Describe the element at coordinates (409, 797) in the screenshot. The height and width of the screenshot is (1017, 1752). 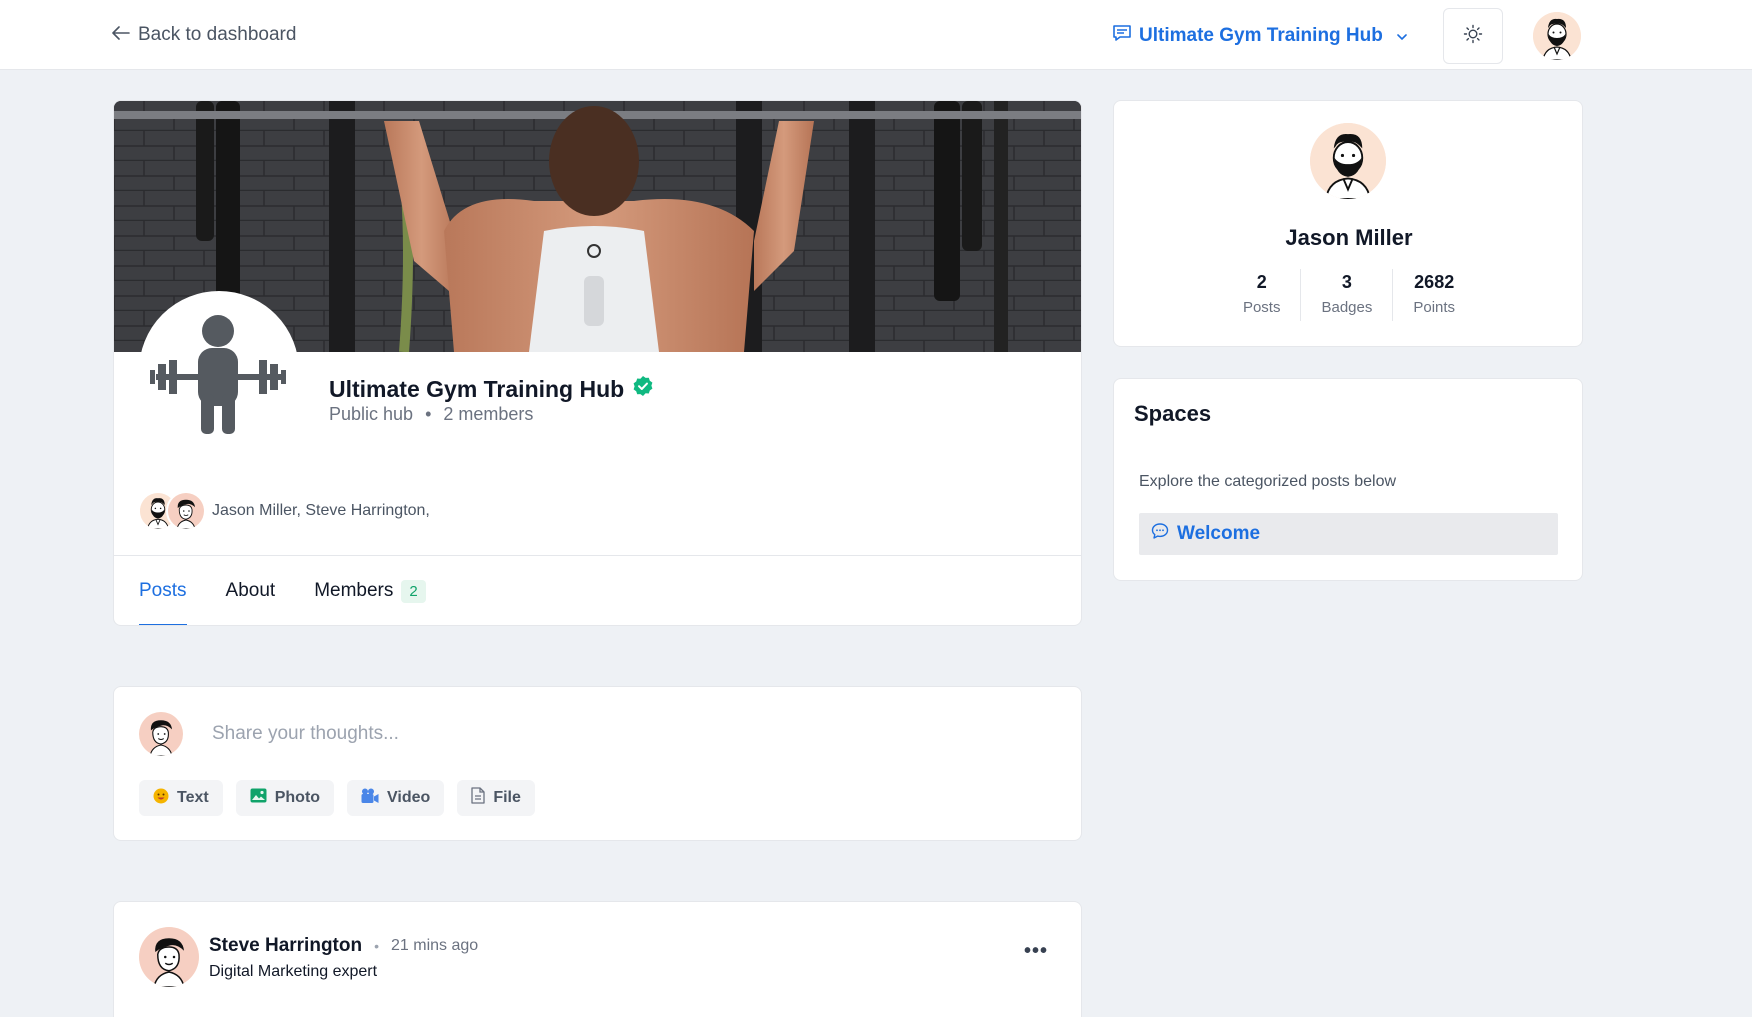
I see `video-post-label: Video` at that location.